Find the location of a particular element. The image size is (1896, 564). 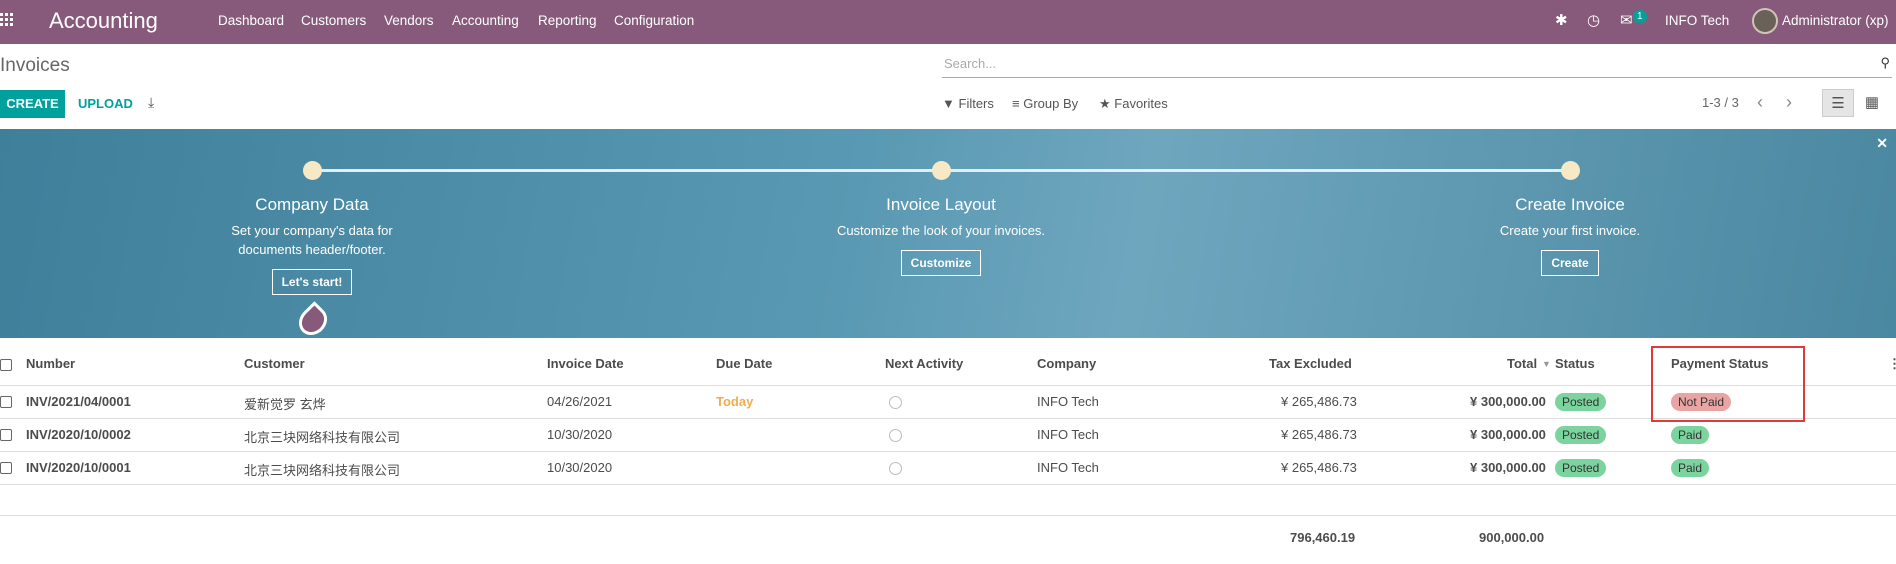

col-company: Company is located at coordinates (1066, 363).